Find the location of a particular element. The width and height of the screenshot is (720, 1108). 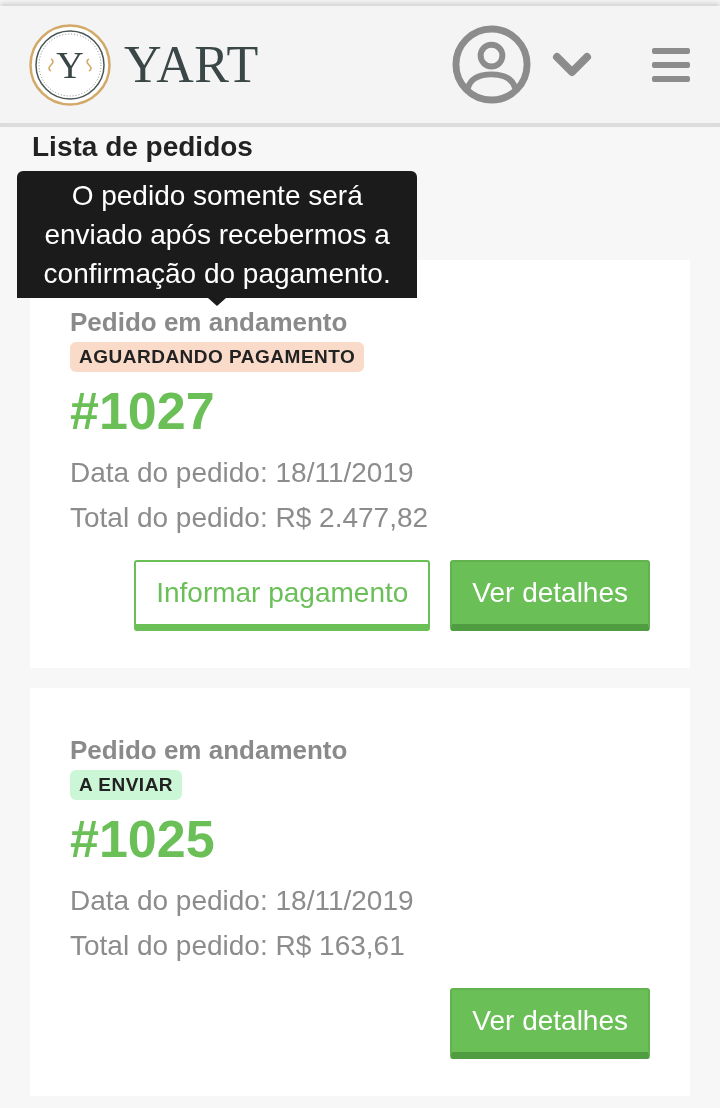

account-icon is located at coordinates (491, 64).